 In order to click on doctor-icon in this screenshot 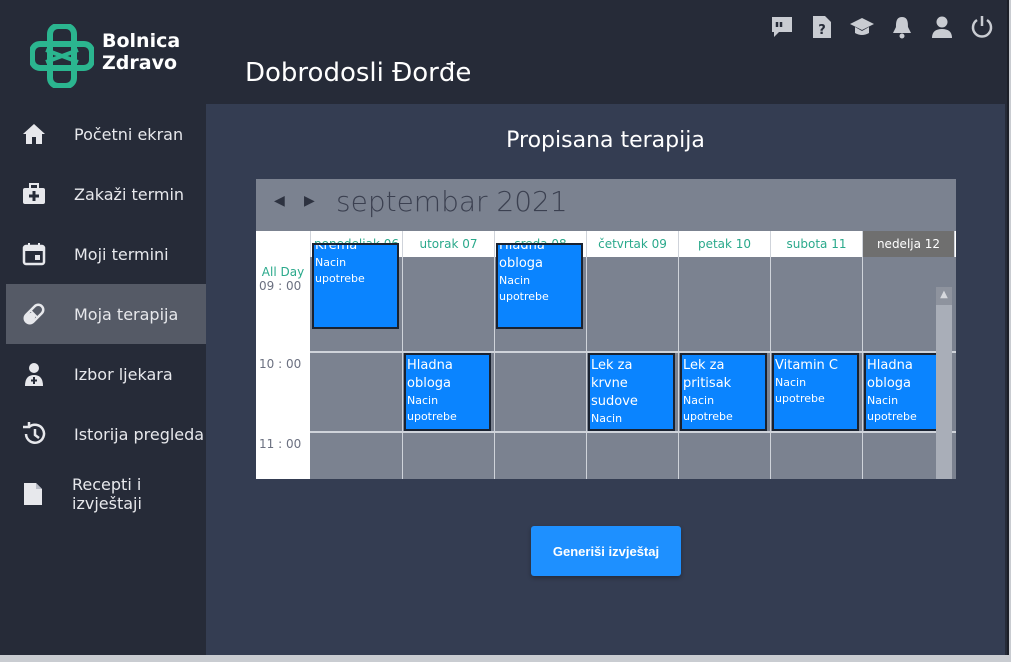, I will do `click(34, 374)`.